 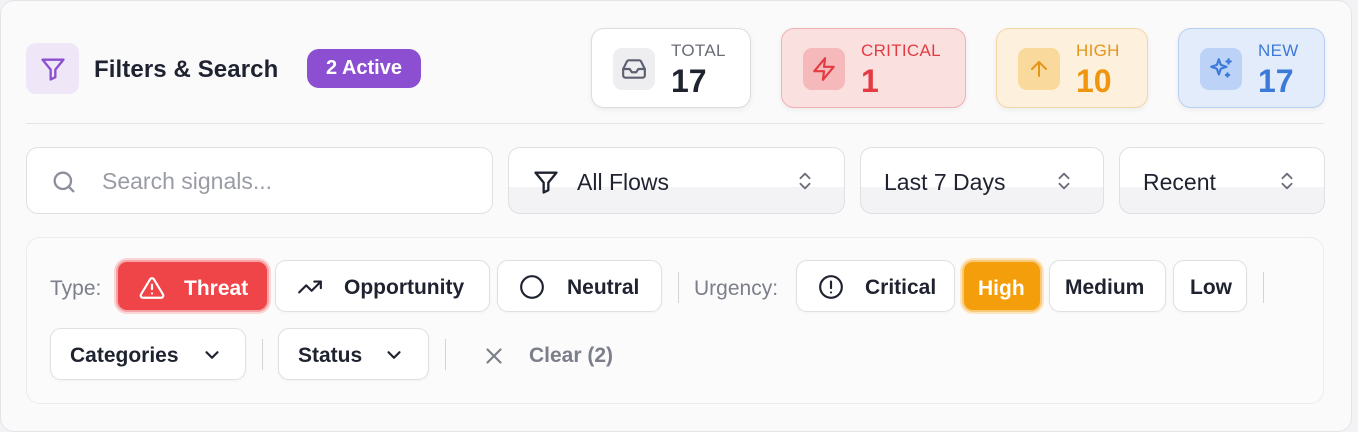 I want to click on chip-label: Medium, so click(x=1105, y=287).